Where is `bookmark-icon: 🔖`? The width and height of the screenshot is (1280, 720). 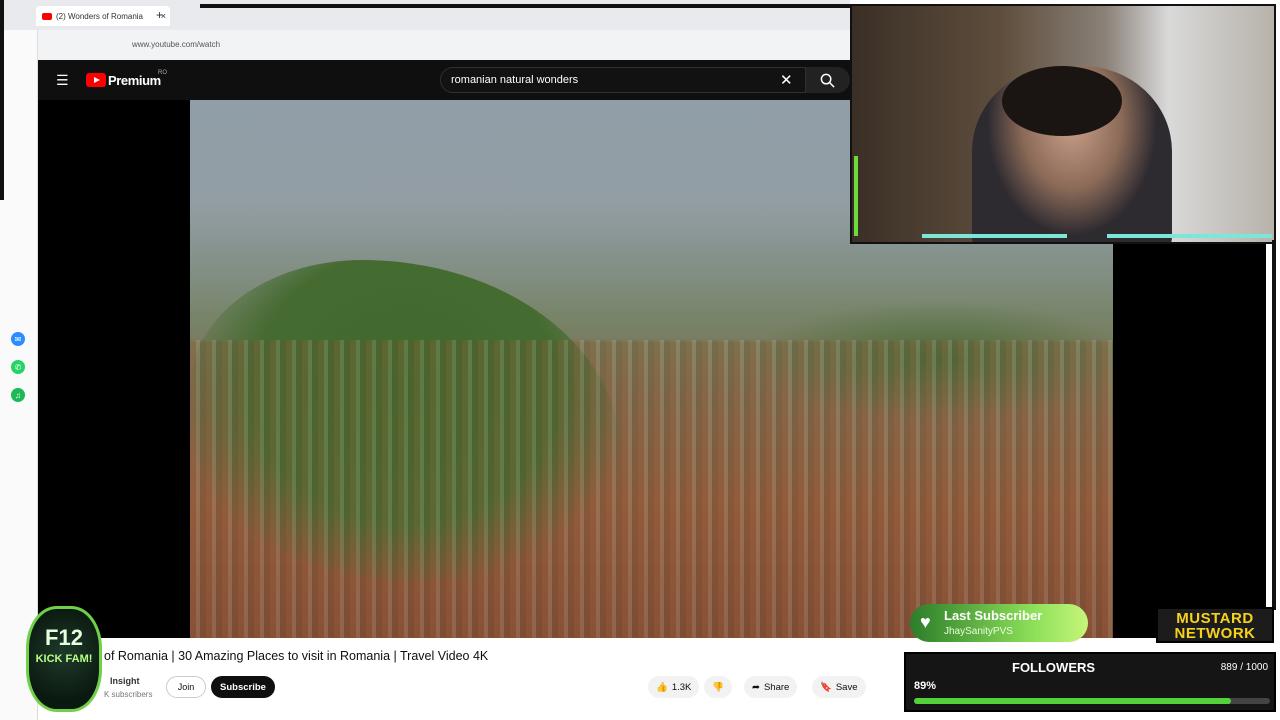
bookmark-icon: 🔖 is located at coordinates (826, 687).